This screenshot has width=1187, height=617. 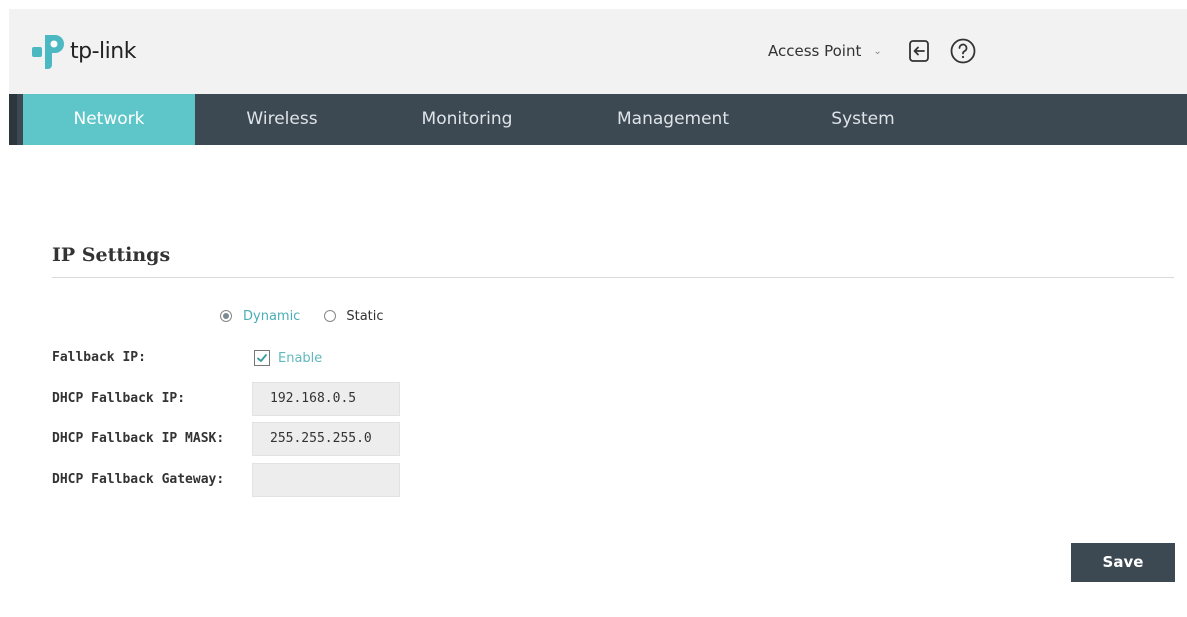 I want to click on save-button: Save, so click(x=1123, y=562).